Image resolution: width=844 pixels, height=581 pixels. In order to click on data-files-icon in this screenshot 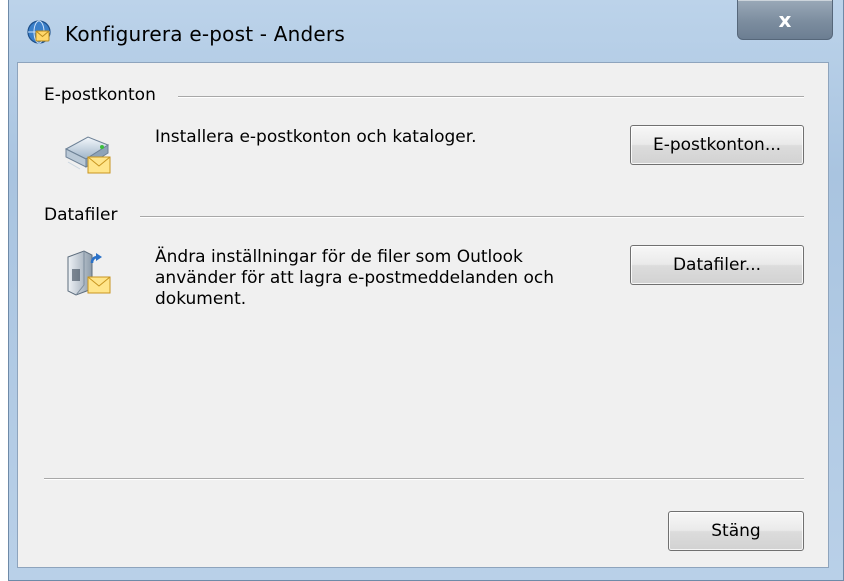, I will do `click(89, 273)`.